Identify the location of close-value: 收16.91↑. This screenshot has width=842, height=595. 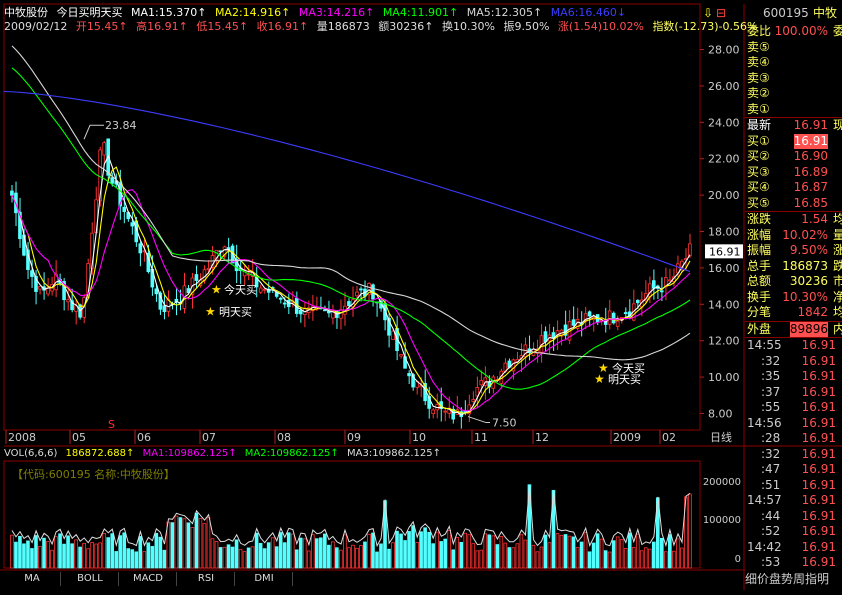
(282, 26).